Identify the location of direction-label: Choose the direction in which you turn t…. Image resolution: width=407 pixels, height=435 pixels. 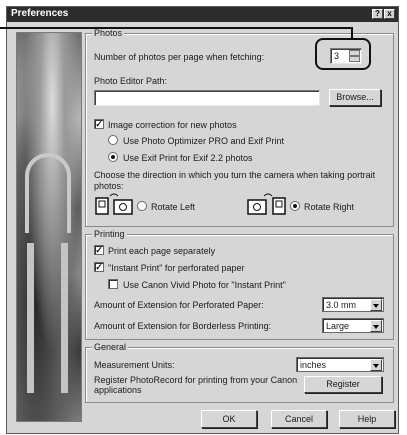
(235, 180).